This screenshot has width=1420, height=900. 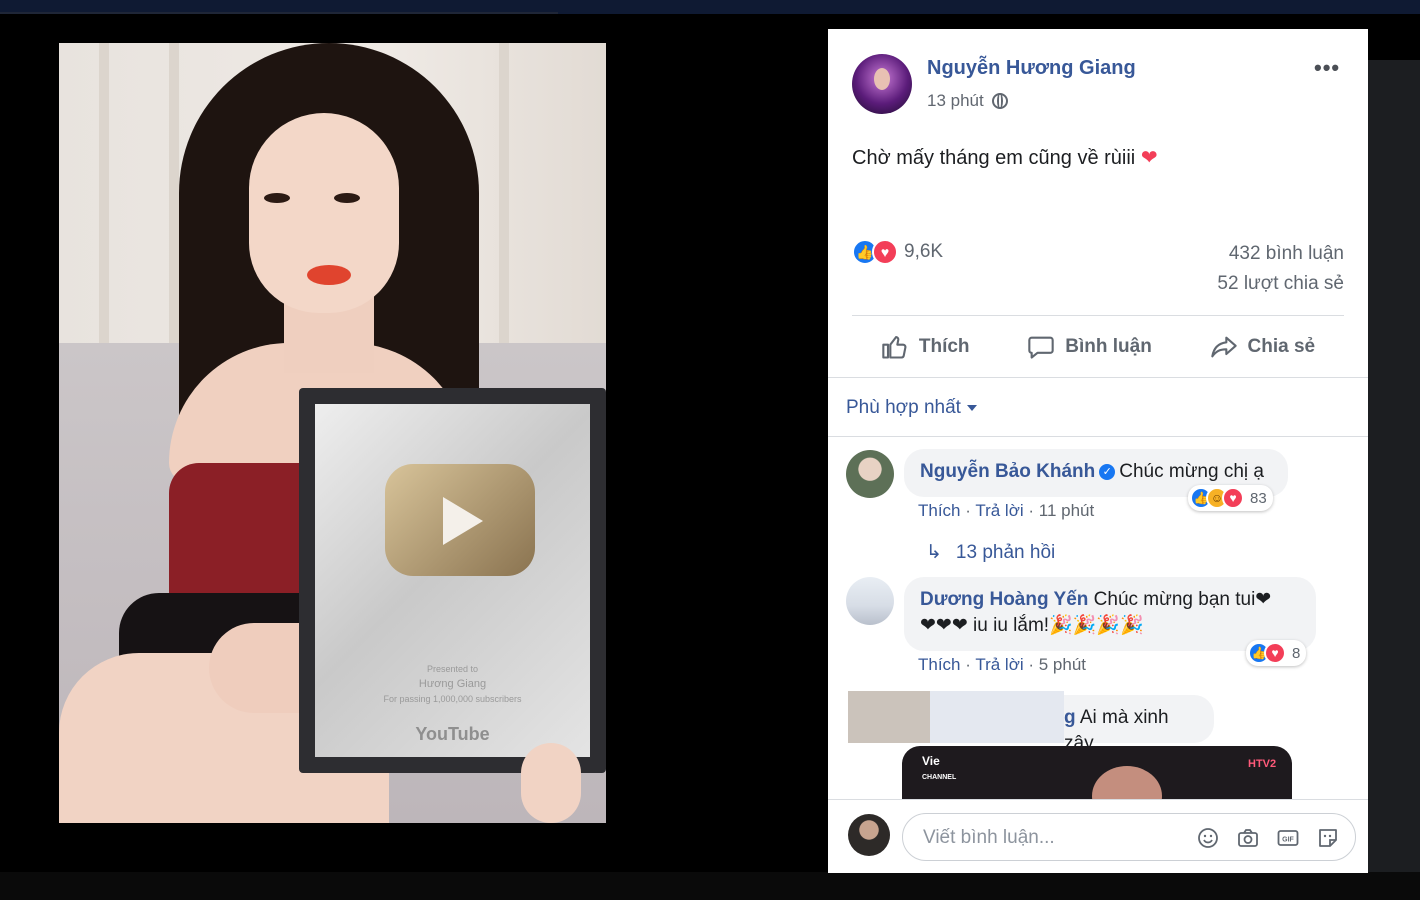 I want to click on comment-reaction-count: 8, so click(x=1296, y=653).